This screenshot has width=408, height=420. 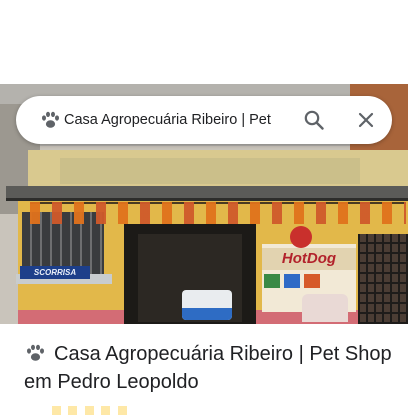 I want to click on photo-chair, so click(x=325, y=308).